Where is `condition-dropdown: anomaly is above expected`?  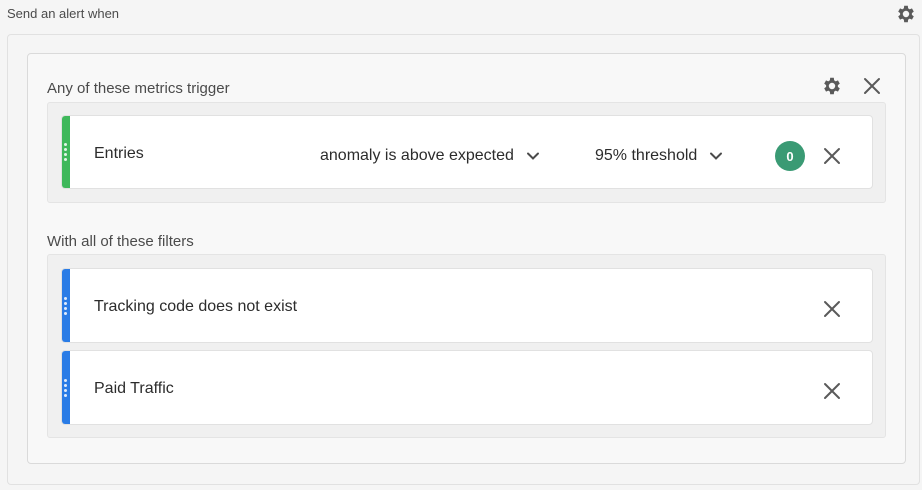
condition-dropdown: anomaly is above expected is located at coordinates (430, 156).